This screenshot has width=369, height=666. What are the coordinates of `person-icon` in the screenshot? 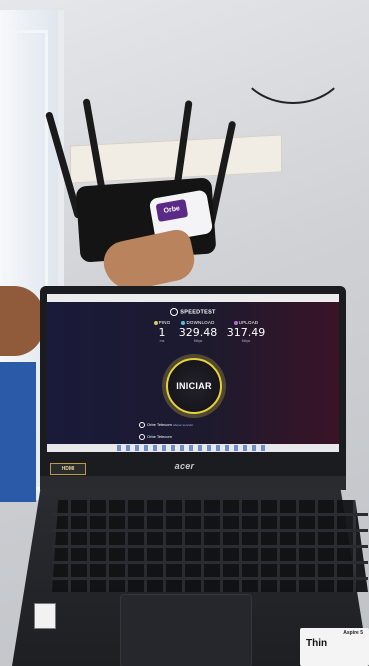 It's located at (142, 437).